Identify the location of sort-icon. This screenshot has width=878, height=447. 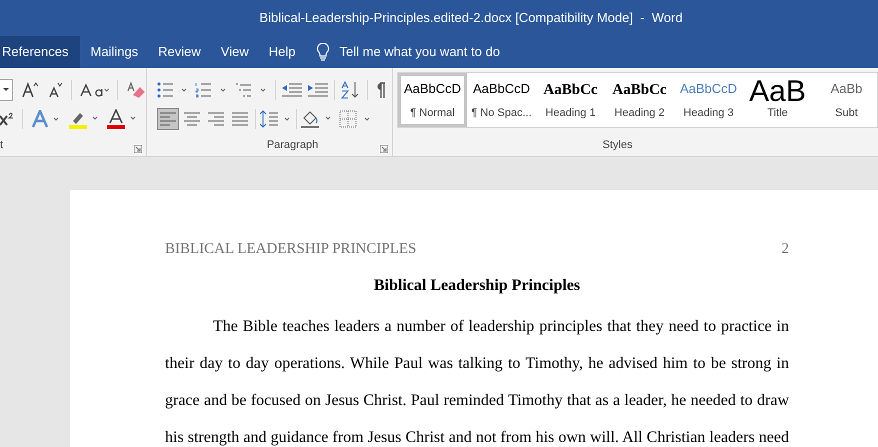
(351, 90).